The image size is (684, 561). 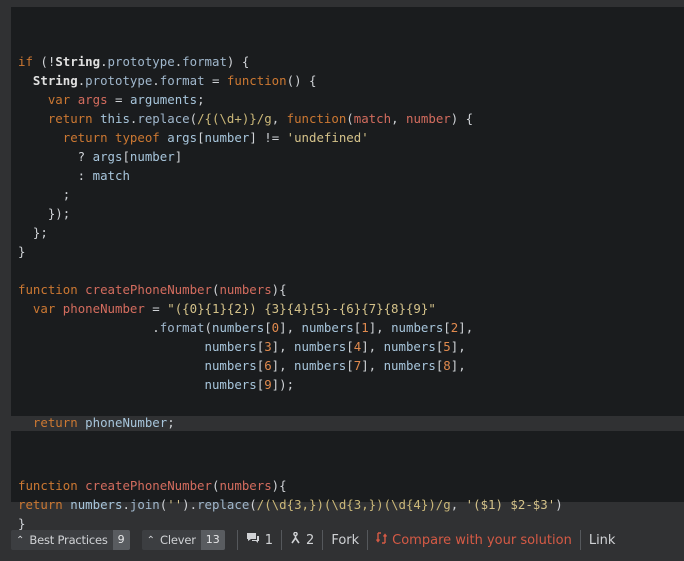 What do you see at coordinates (121, 540) in the screenshot?
I see `best-practices-count: 9` at bounding box center [121, 540].